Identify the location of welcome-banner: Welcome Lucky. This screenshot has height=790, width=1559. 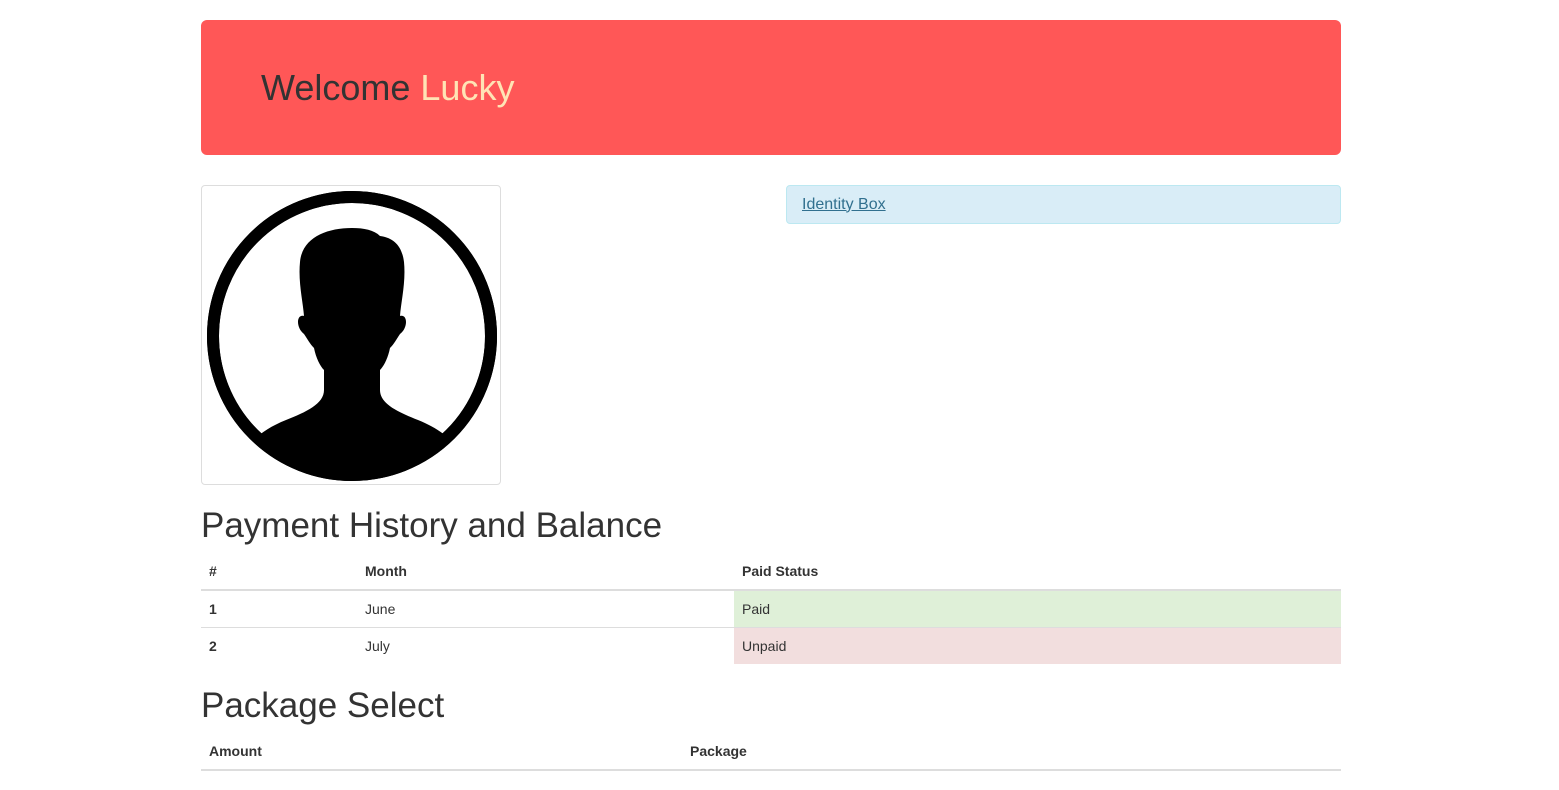
(771, 87).